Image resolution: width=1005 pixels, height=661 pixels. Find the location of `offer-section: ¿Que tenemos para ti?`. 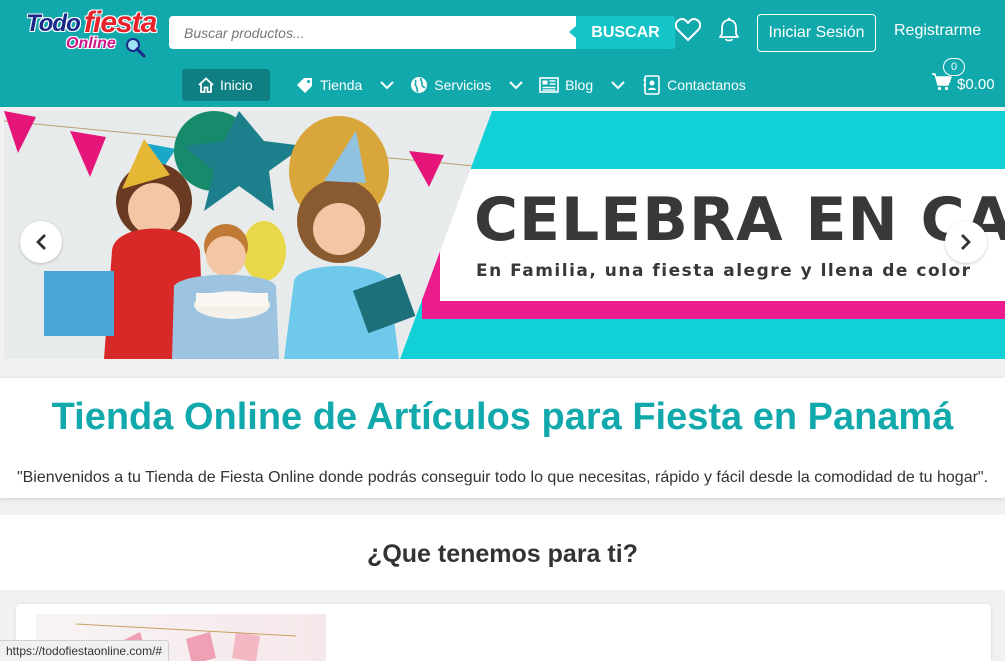

offer-section: ¿Que tenemos para ti? is located at coordinates (502, 552).